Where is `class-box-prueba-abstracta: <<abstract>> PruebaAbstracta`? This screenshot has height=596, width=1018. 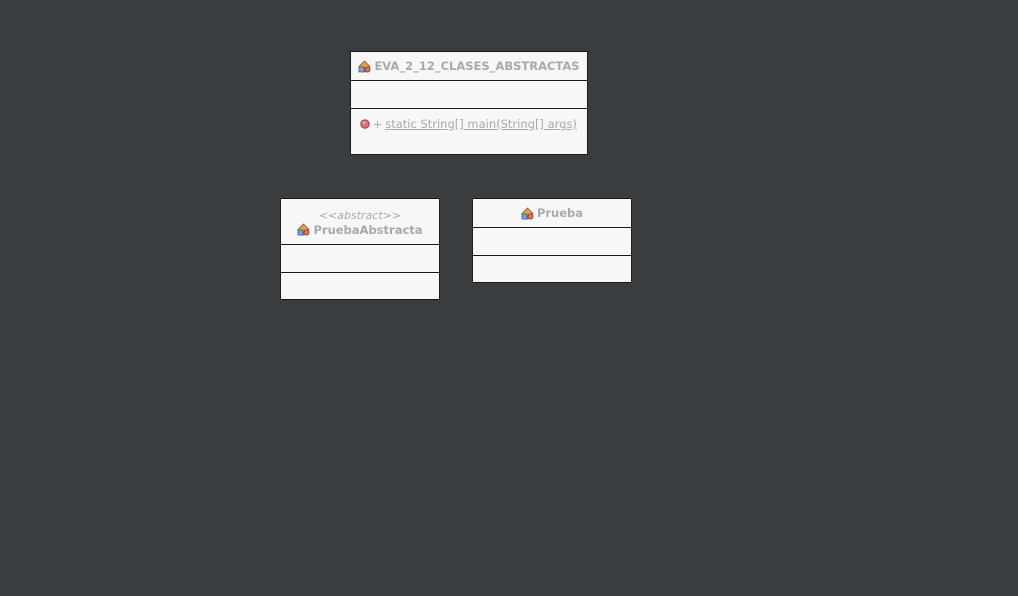
class-box-prueba-abstracta: <<abstract>> PruebaAbstracta is located at coordinates (360, 249).